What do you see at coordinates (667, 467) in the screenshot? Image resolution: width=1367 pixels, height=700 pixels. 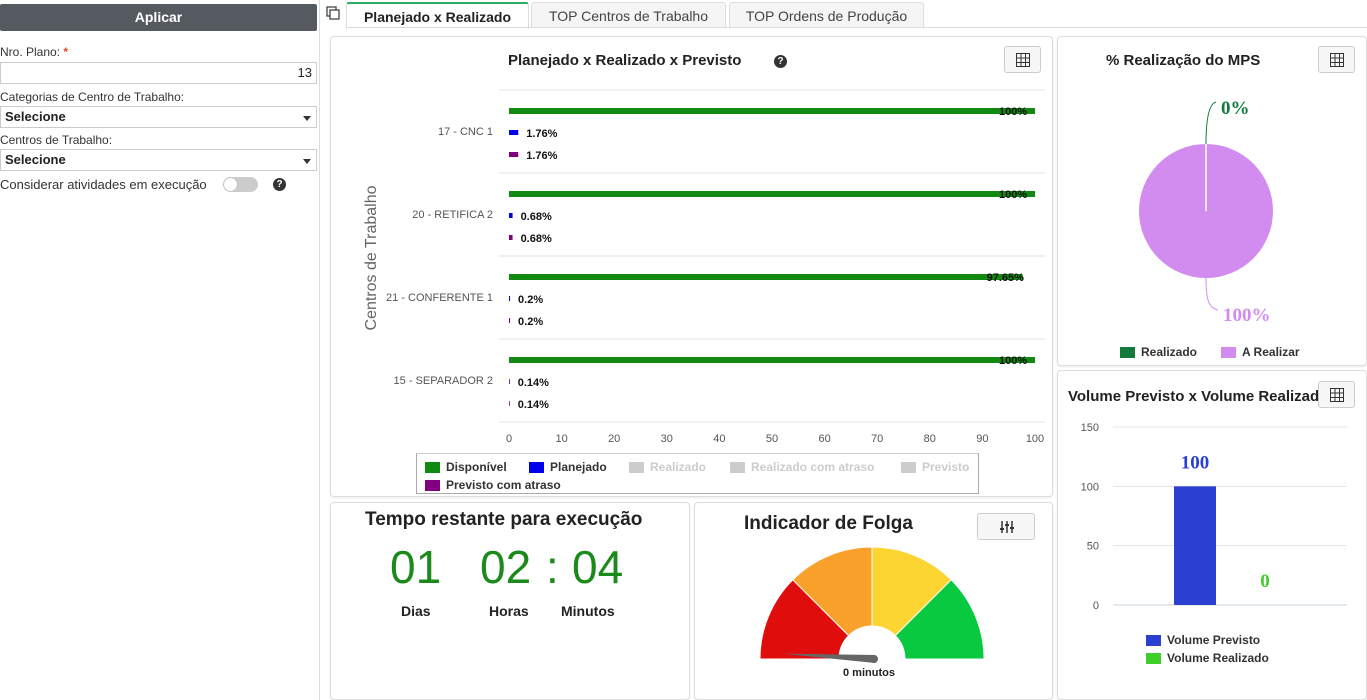 I see `legend-realizado: Realizado` at bounding box center [667, 467].